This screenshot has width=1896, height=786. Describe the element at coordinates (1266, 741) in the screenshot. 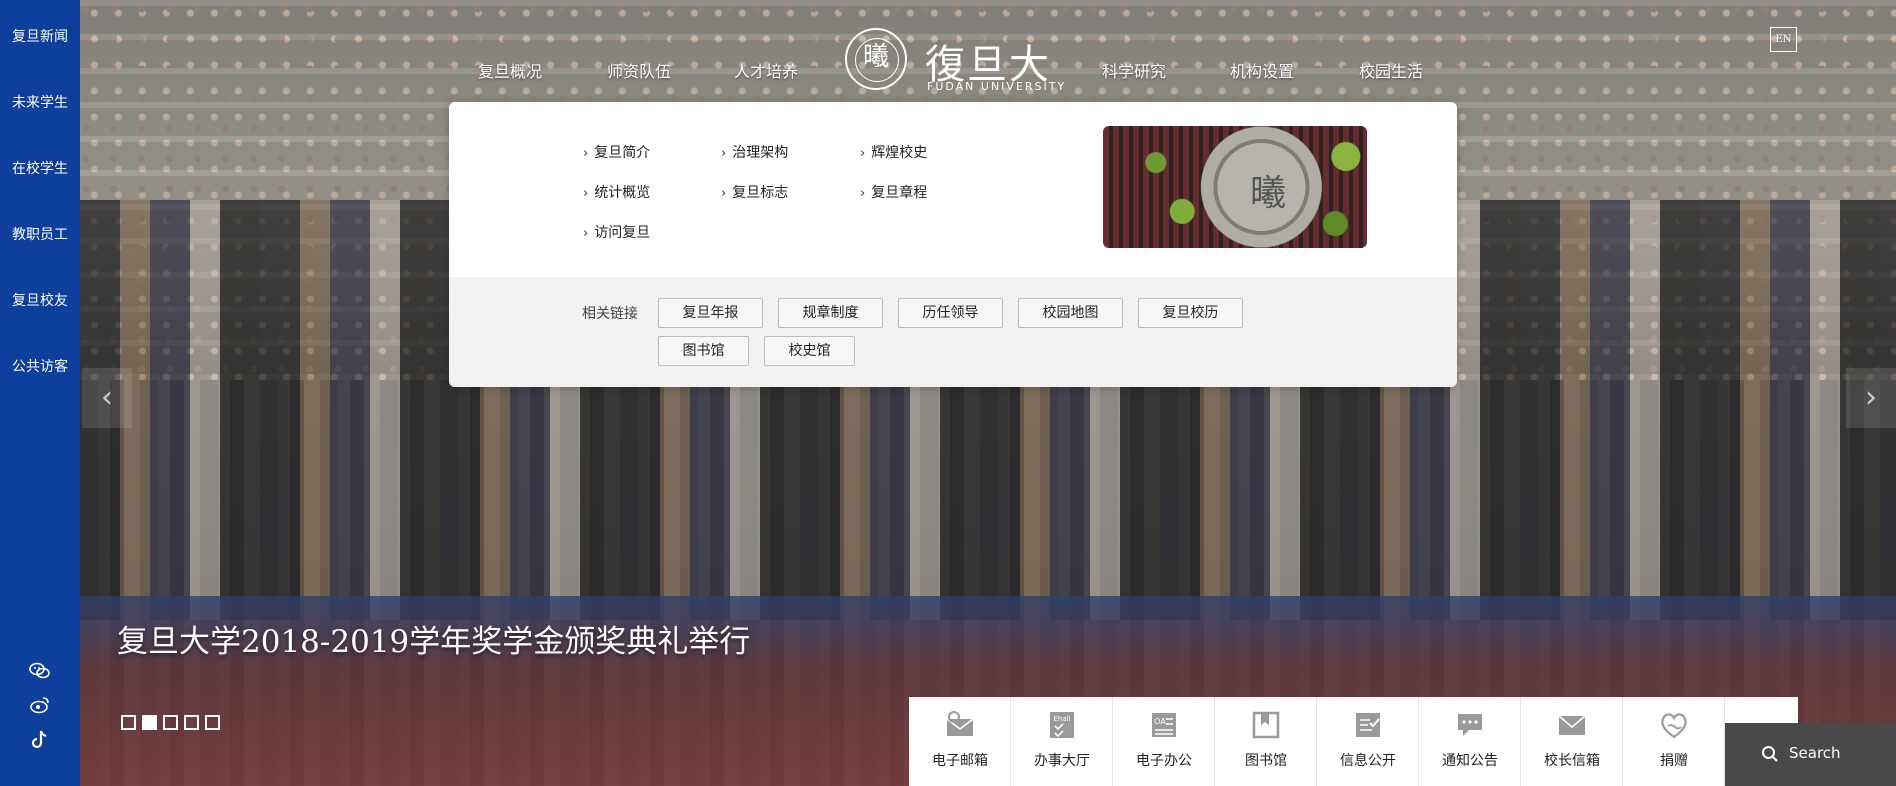

I see `quicklink-library: 图书馆` at that location.